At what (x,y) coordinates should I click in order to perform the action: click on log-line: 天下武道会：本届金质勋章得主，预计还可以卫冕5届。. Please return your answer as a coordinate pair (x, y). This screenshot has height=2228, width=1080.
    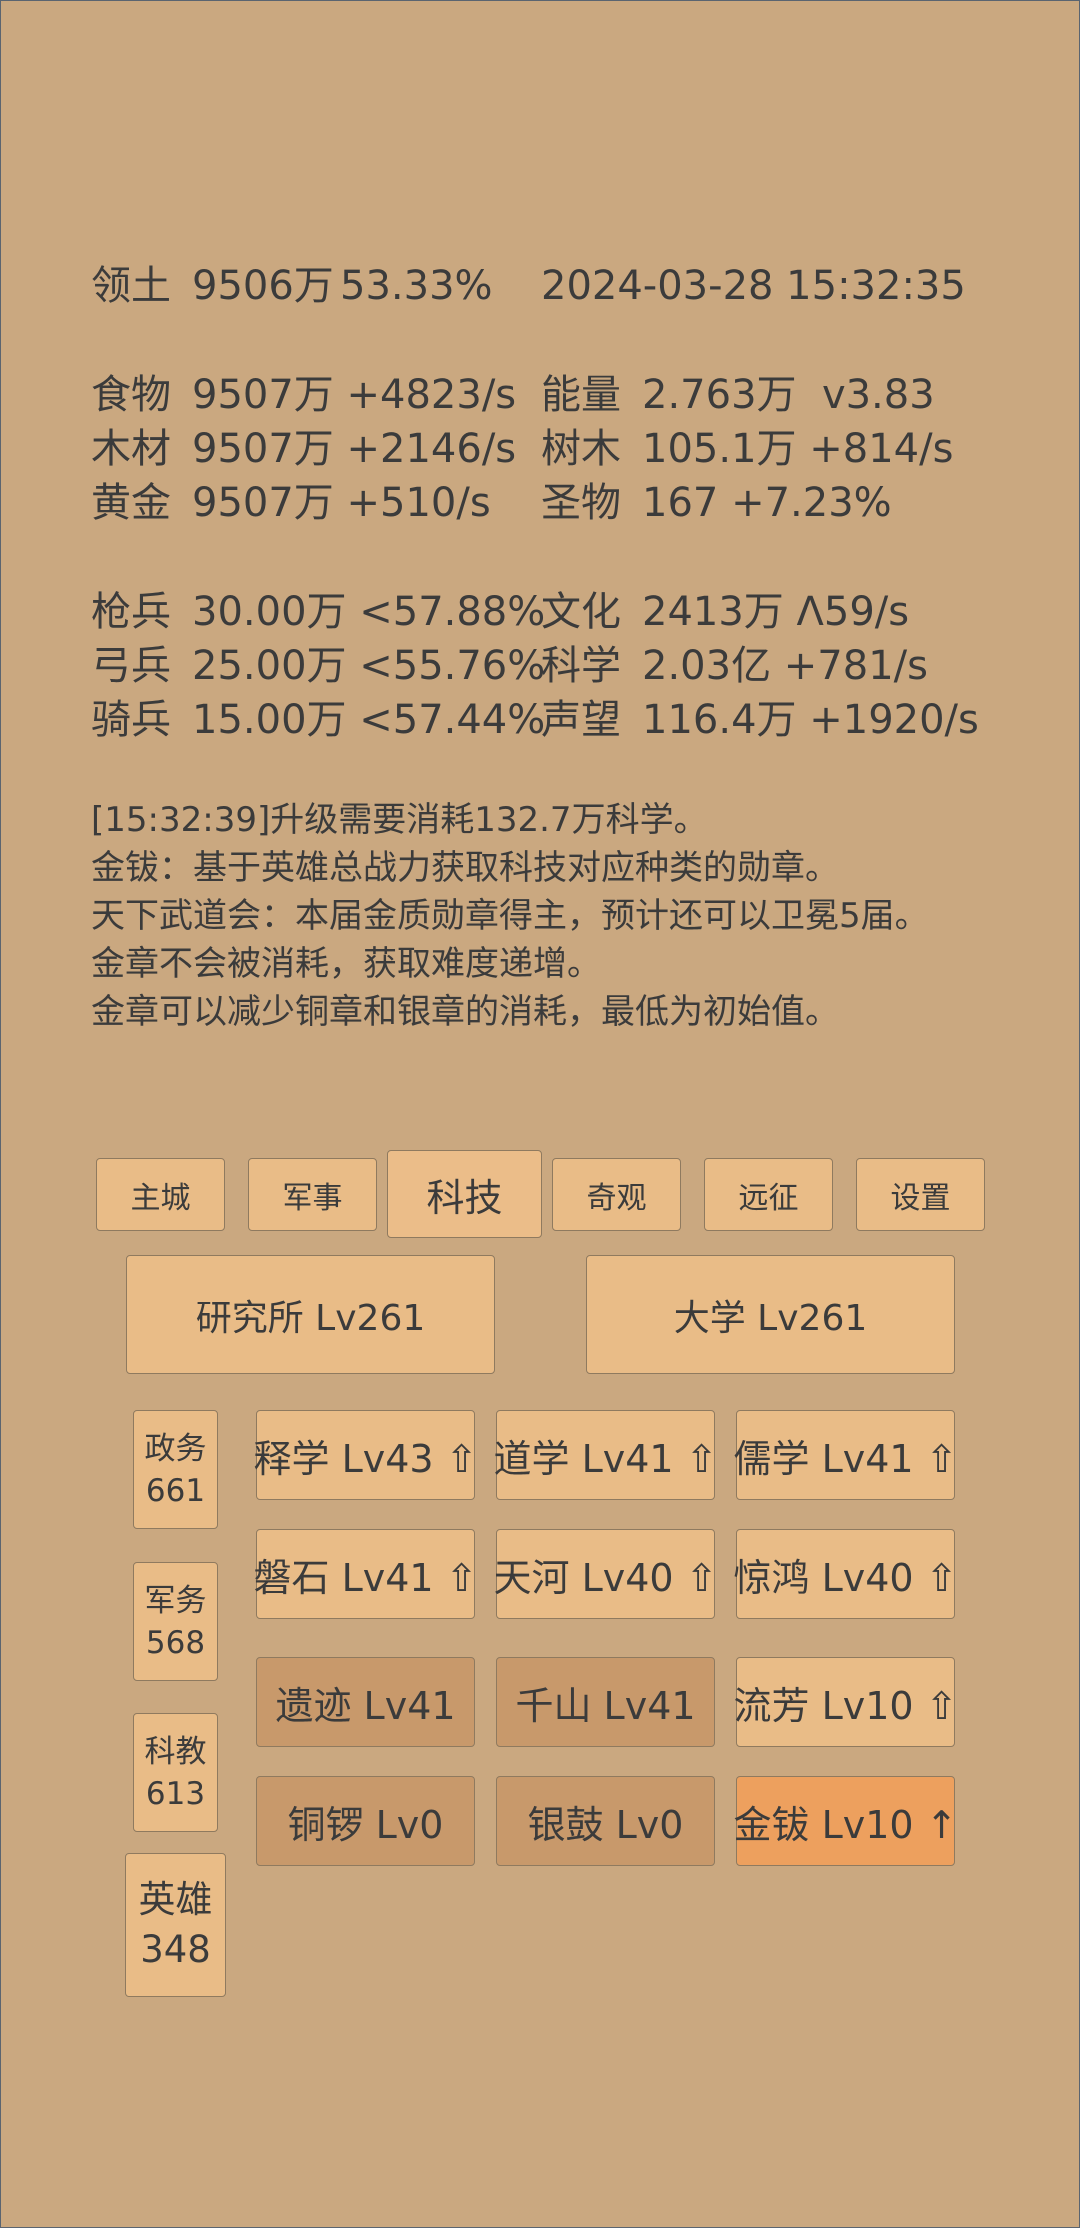
    Looking at the image, I should click on (510, 916).